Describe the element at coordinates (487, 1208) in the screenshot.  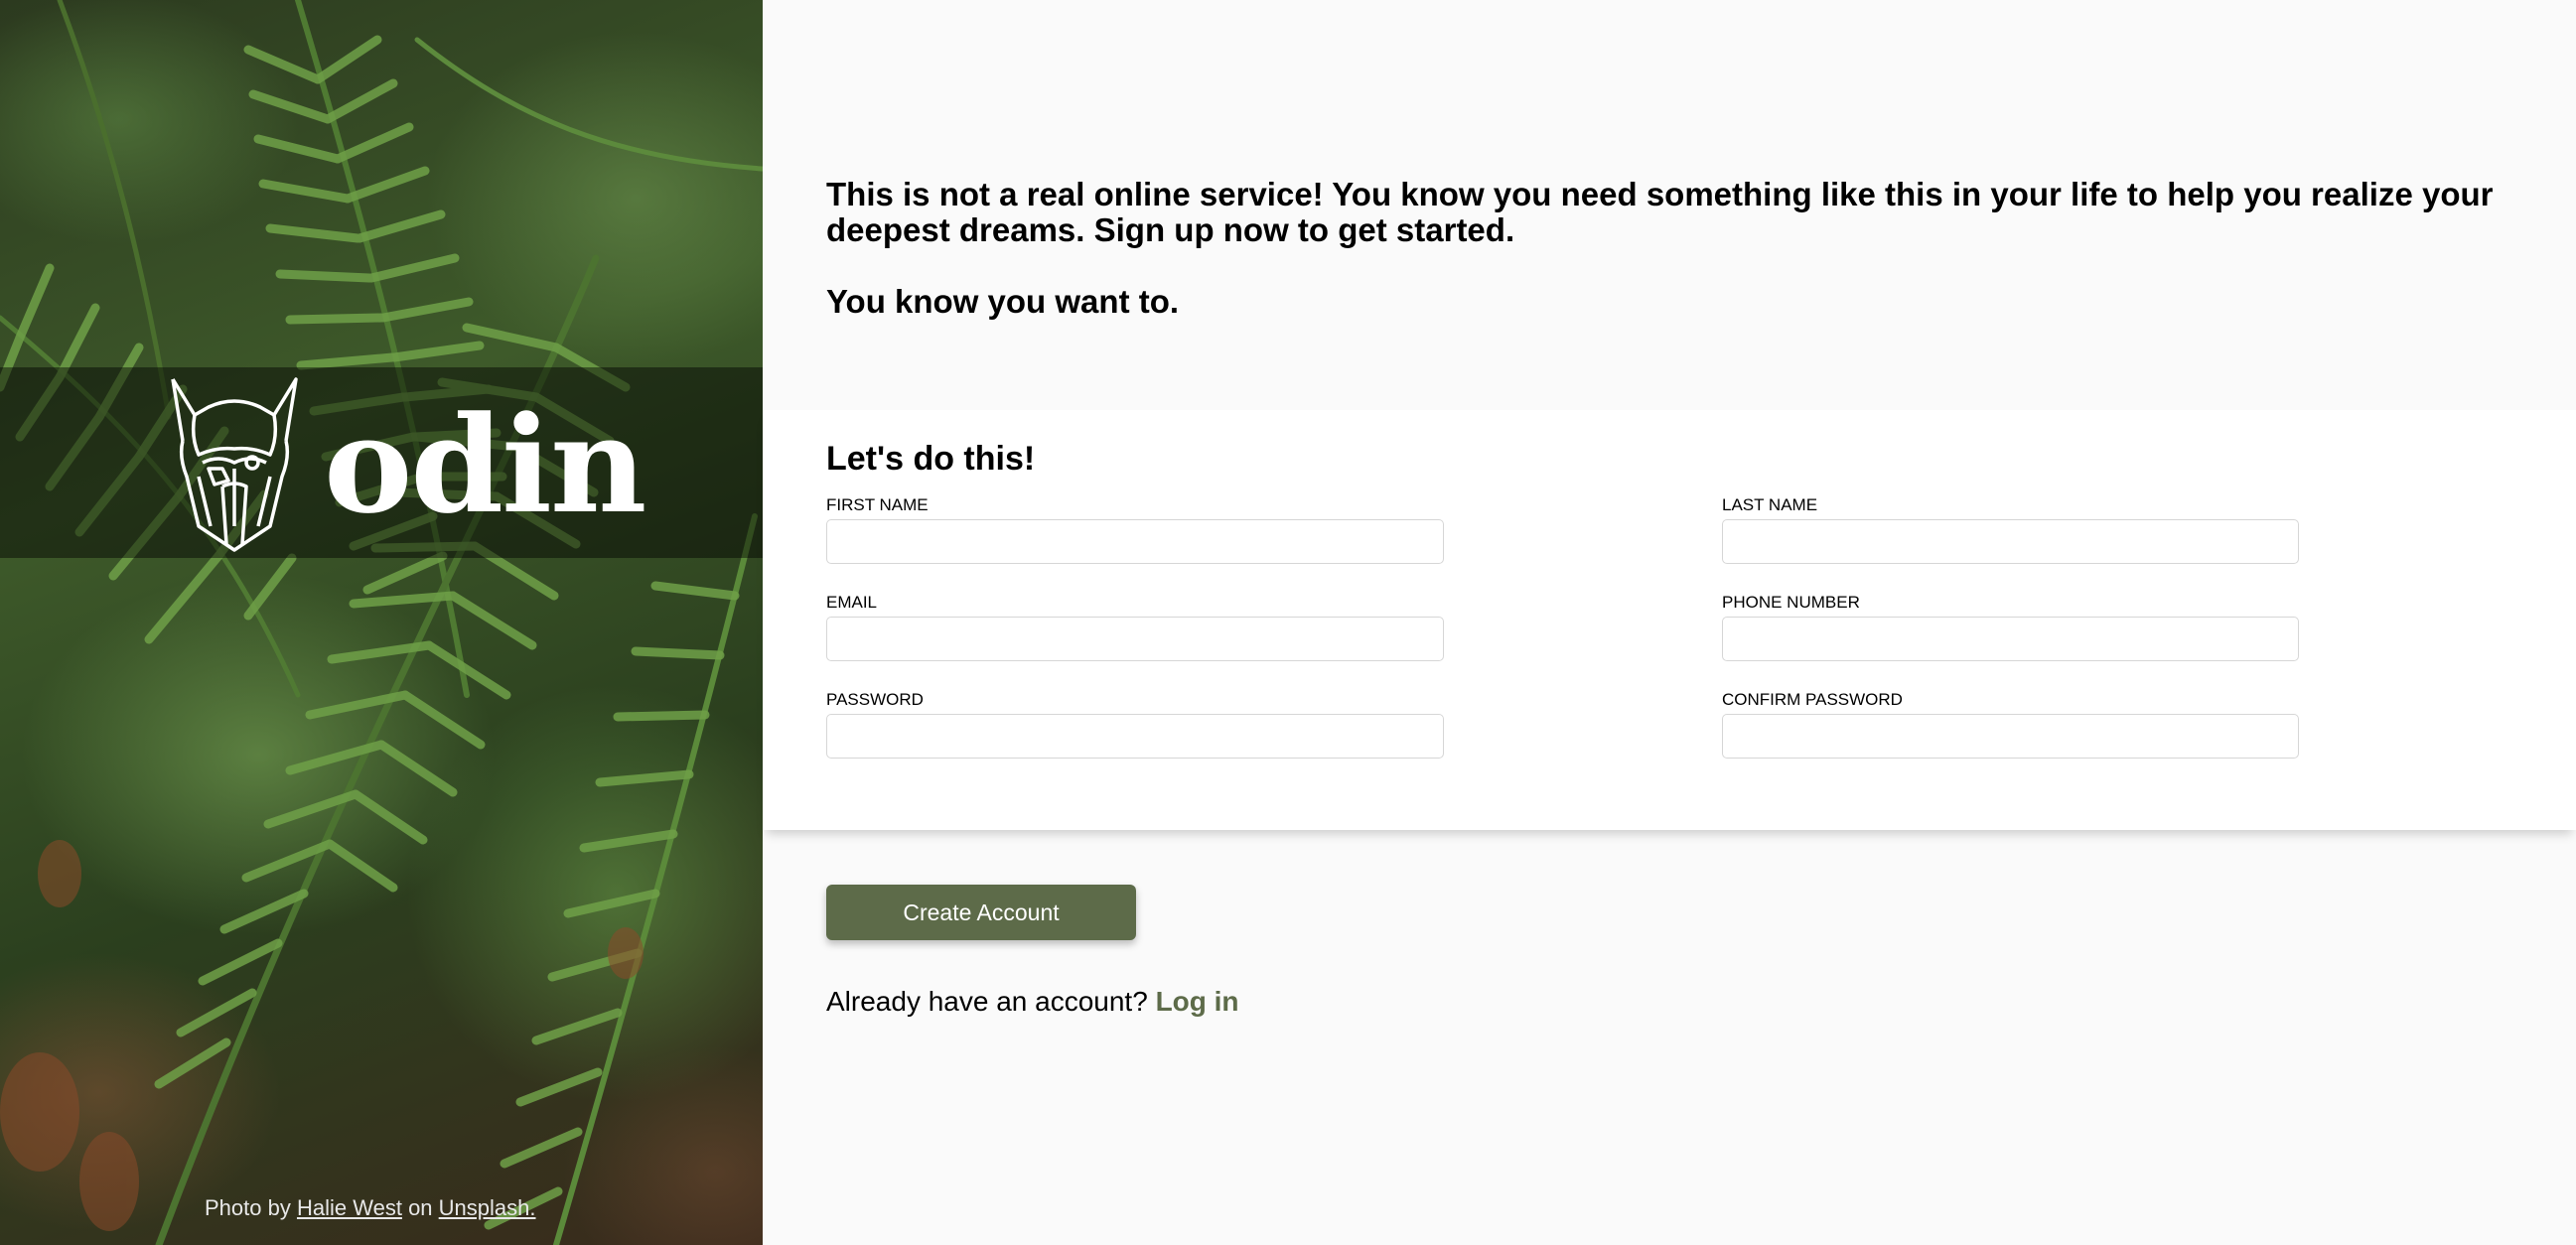
I see `unsplash-link: Unsplash.` at that location.